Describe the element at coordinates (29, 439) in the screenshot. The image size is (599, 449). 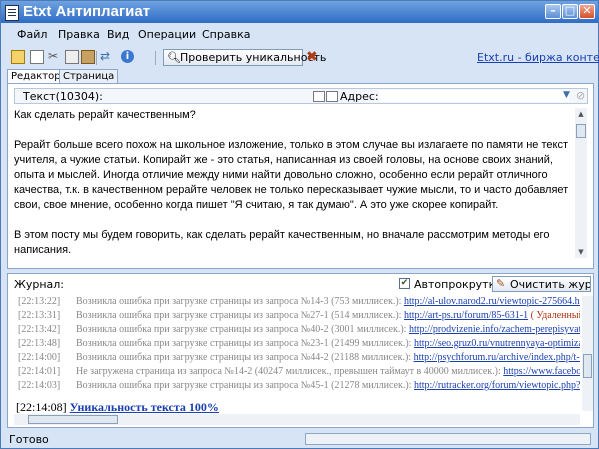
I see `status-text: Готово` at that location.